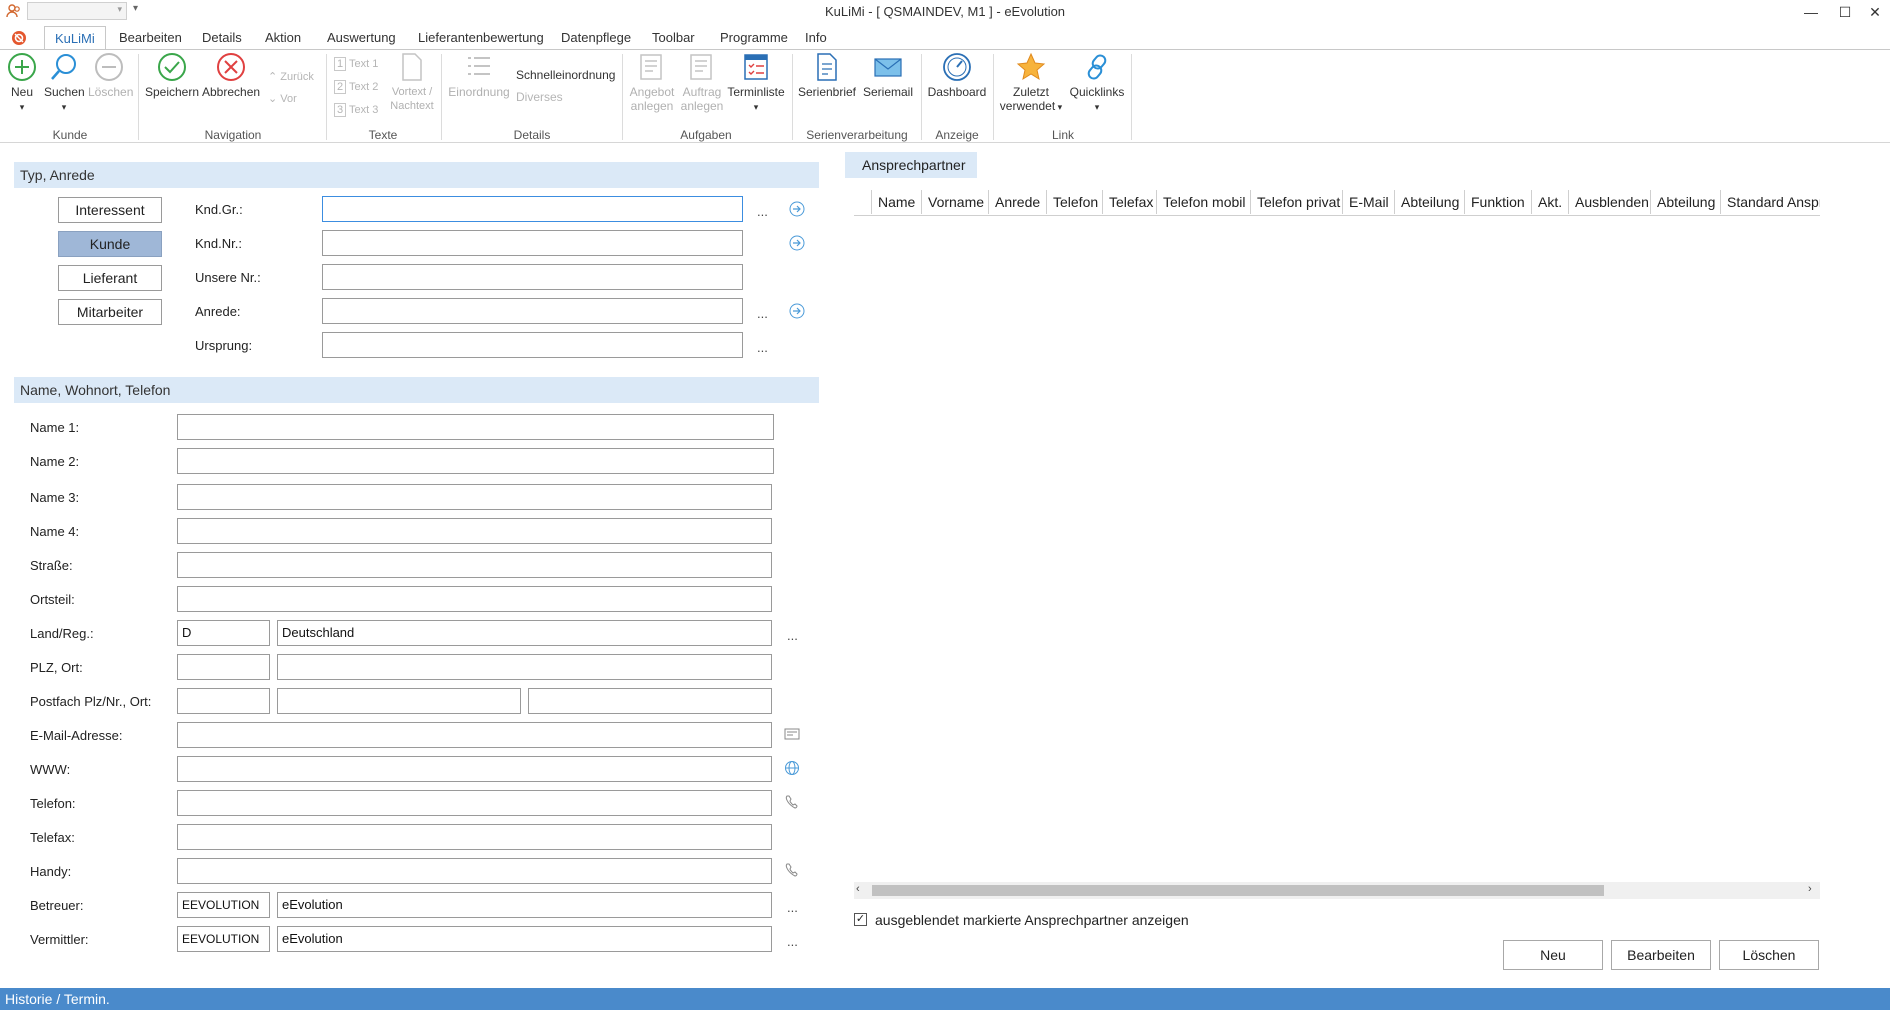 The height and width of the screenshot is (1010, 1890). I want to click on column-email: E-Mail, so click(1369, 202).